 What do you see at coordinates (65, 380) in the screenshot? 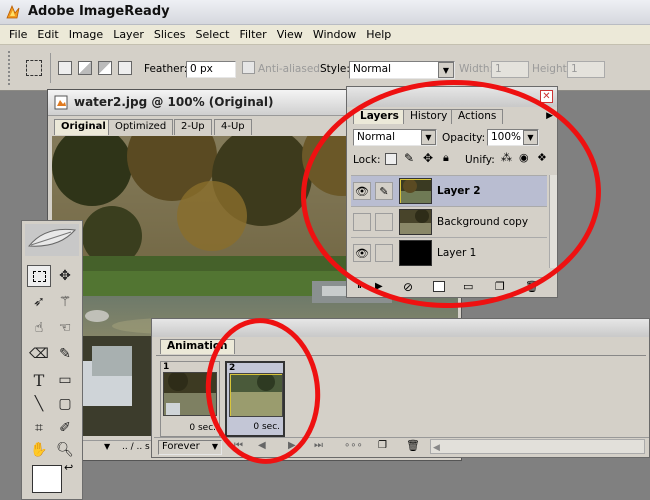
I see `rectangle-tool-icon: ▭` at bounding box center [65, 380].